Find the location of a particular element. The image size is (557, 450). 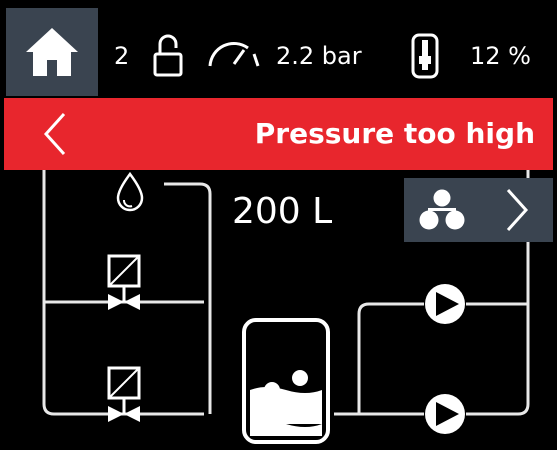

tank-volume: 200 L is located at coordinates (282, 211).